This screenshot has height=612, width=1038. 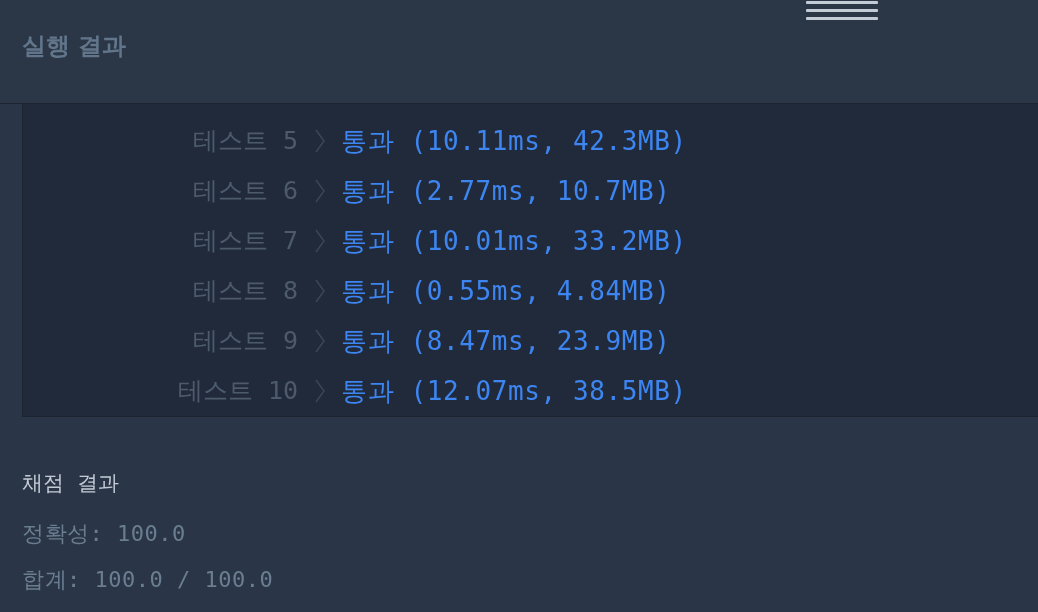 What do you see at coordinates (506, 341) in the screenshot?
I see `test-result: 통과 (8.47ms, 23.9MB)` at bounding box center [506, 341].